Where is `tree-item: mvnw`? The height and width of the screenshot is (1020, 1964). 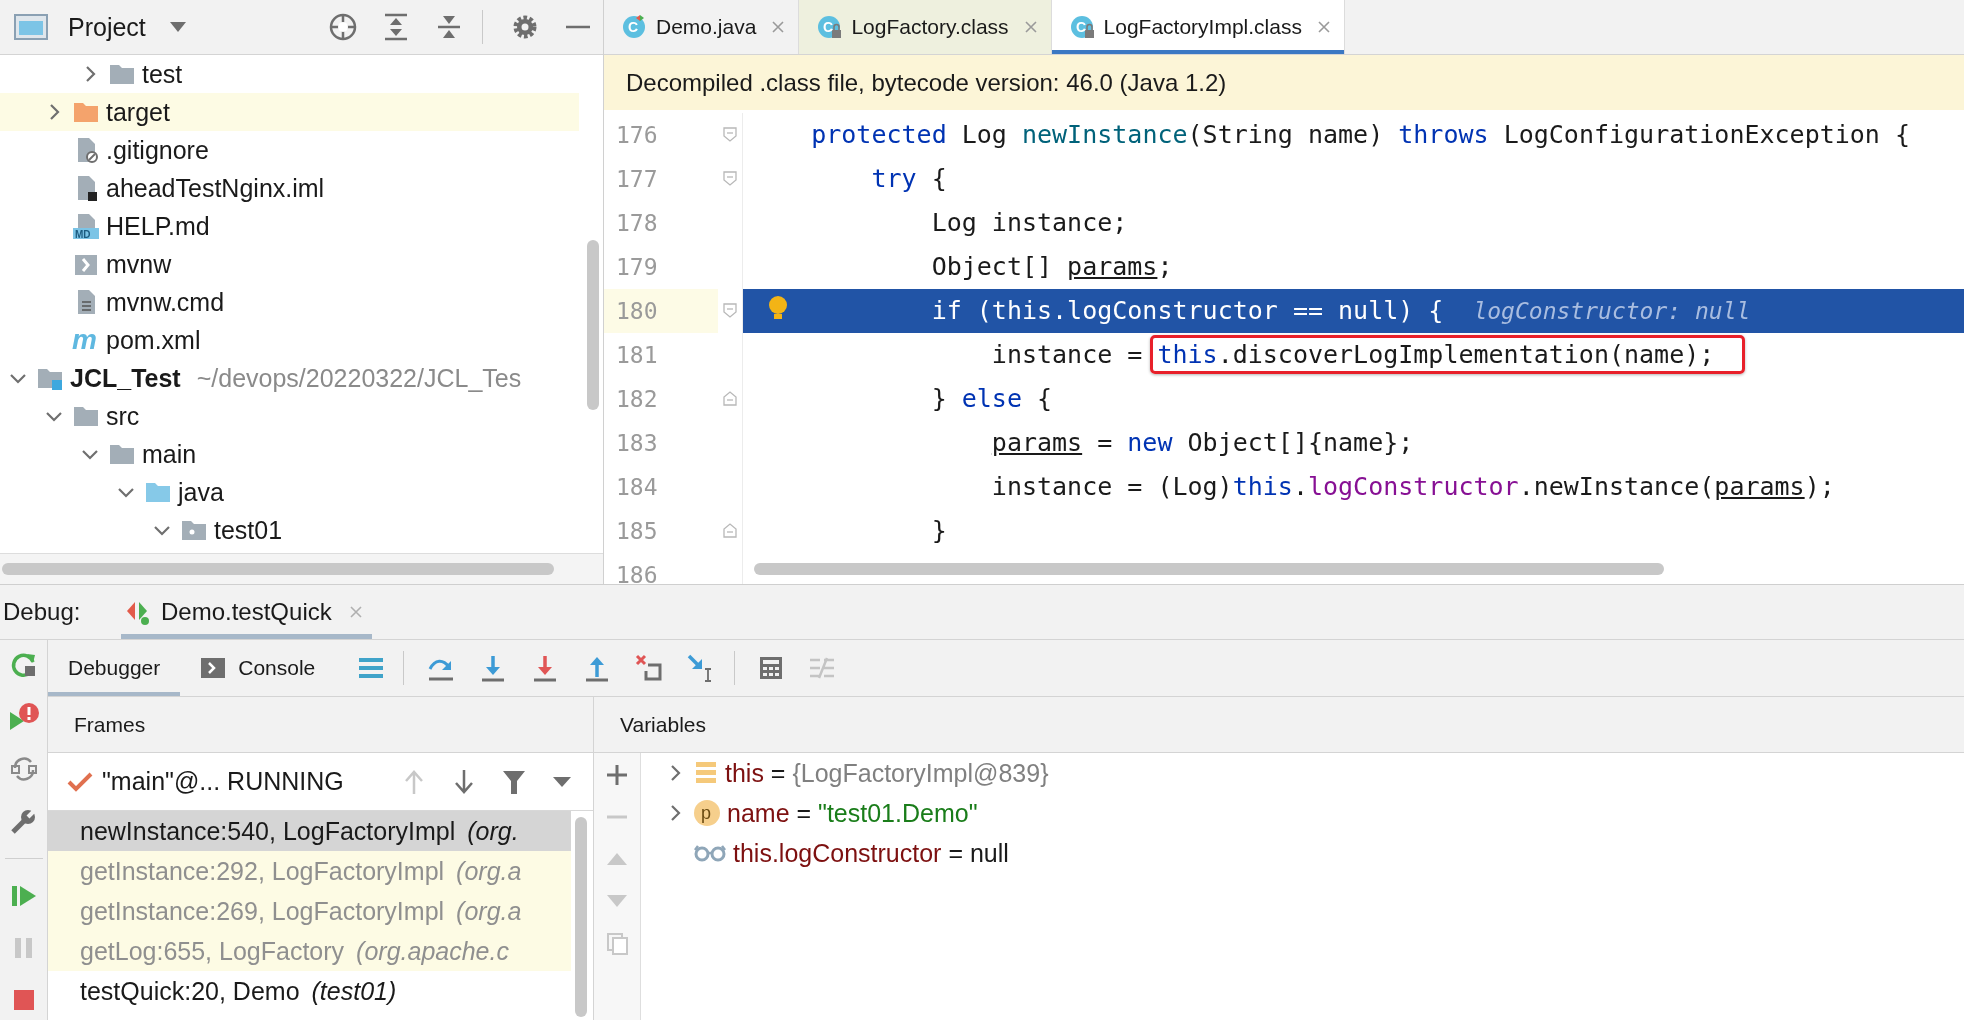
tree-item: mvnw is located at coordinates (301, 264).